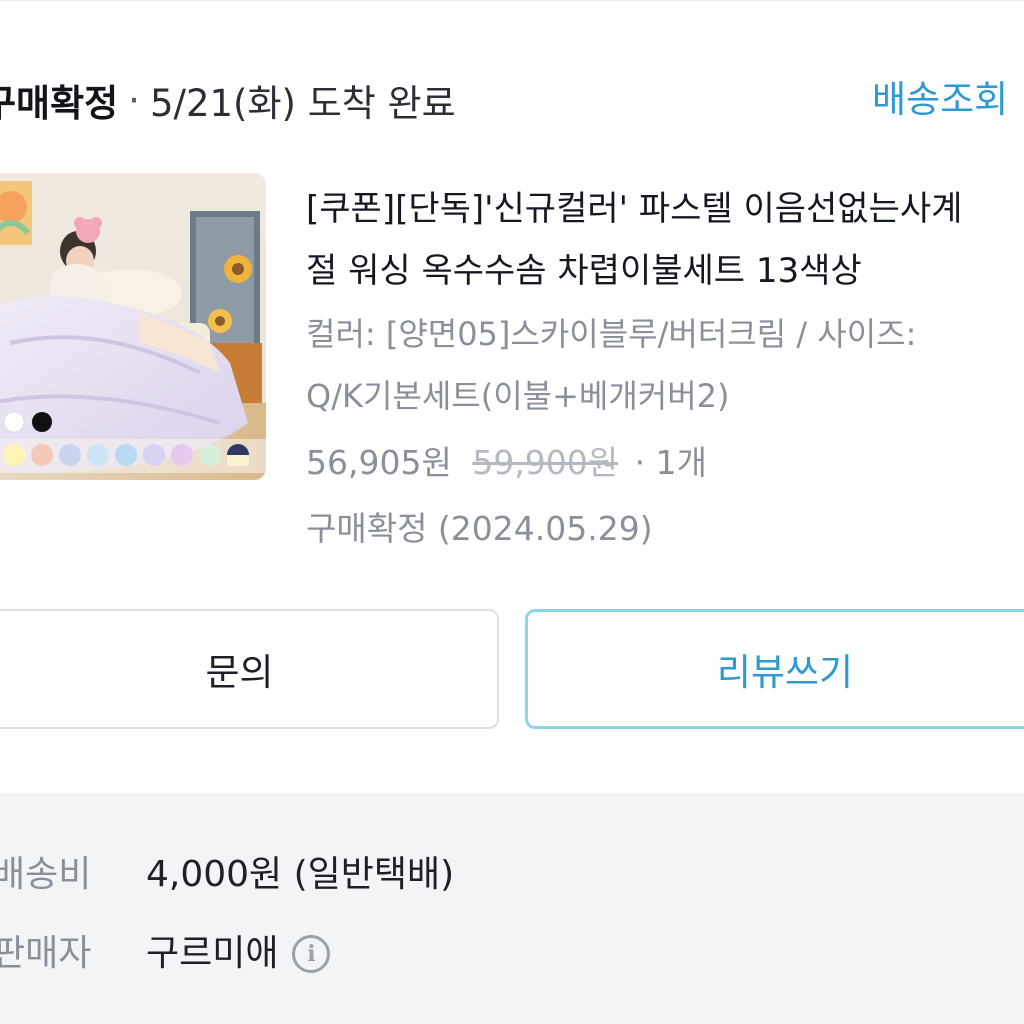  What do you see at coordinates (940, 100) in the screenshot?
I see `track-delivery-link: 배송조회` at bounding box center [940, 100].